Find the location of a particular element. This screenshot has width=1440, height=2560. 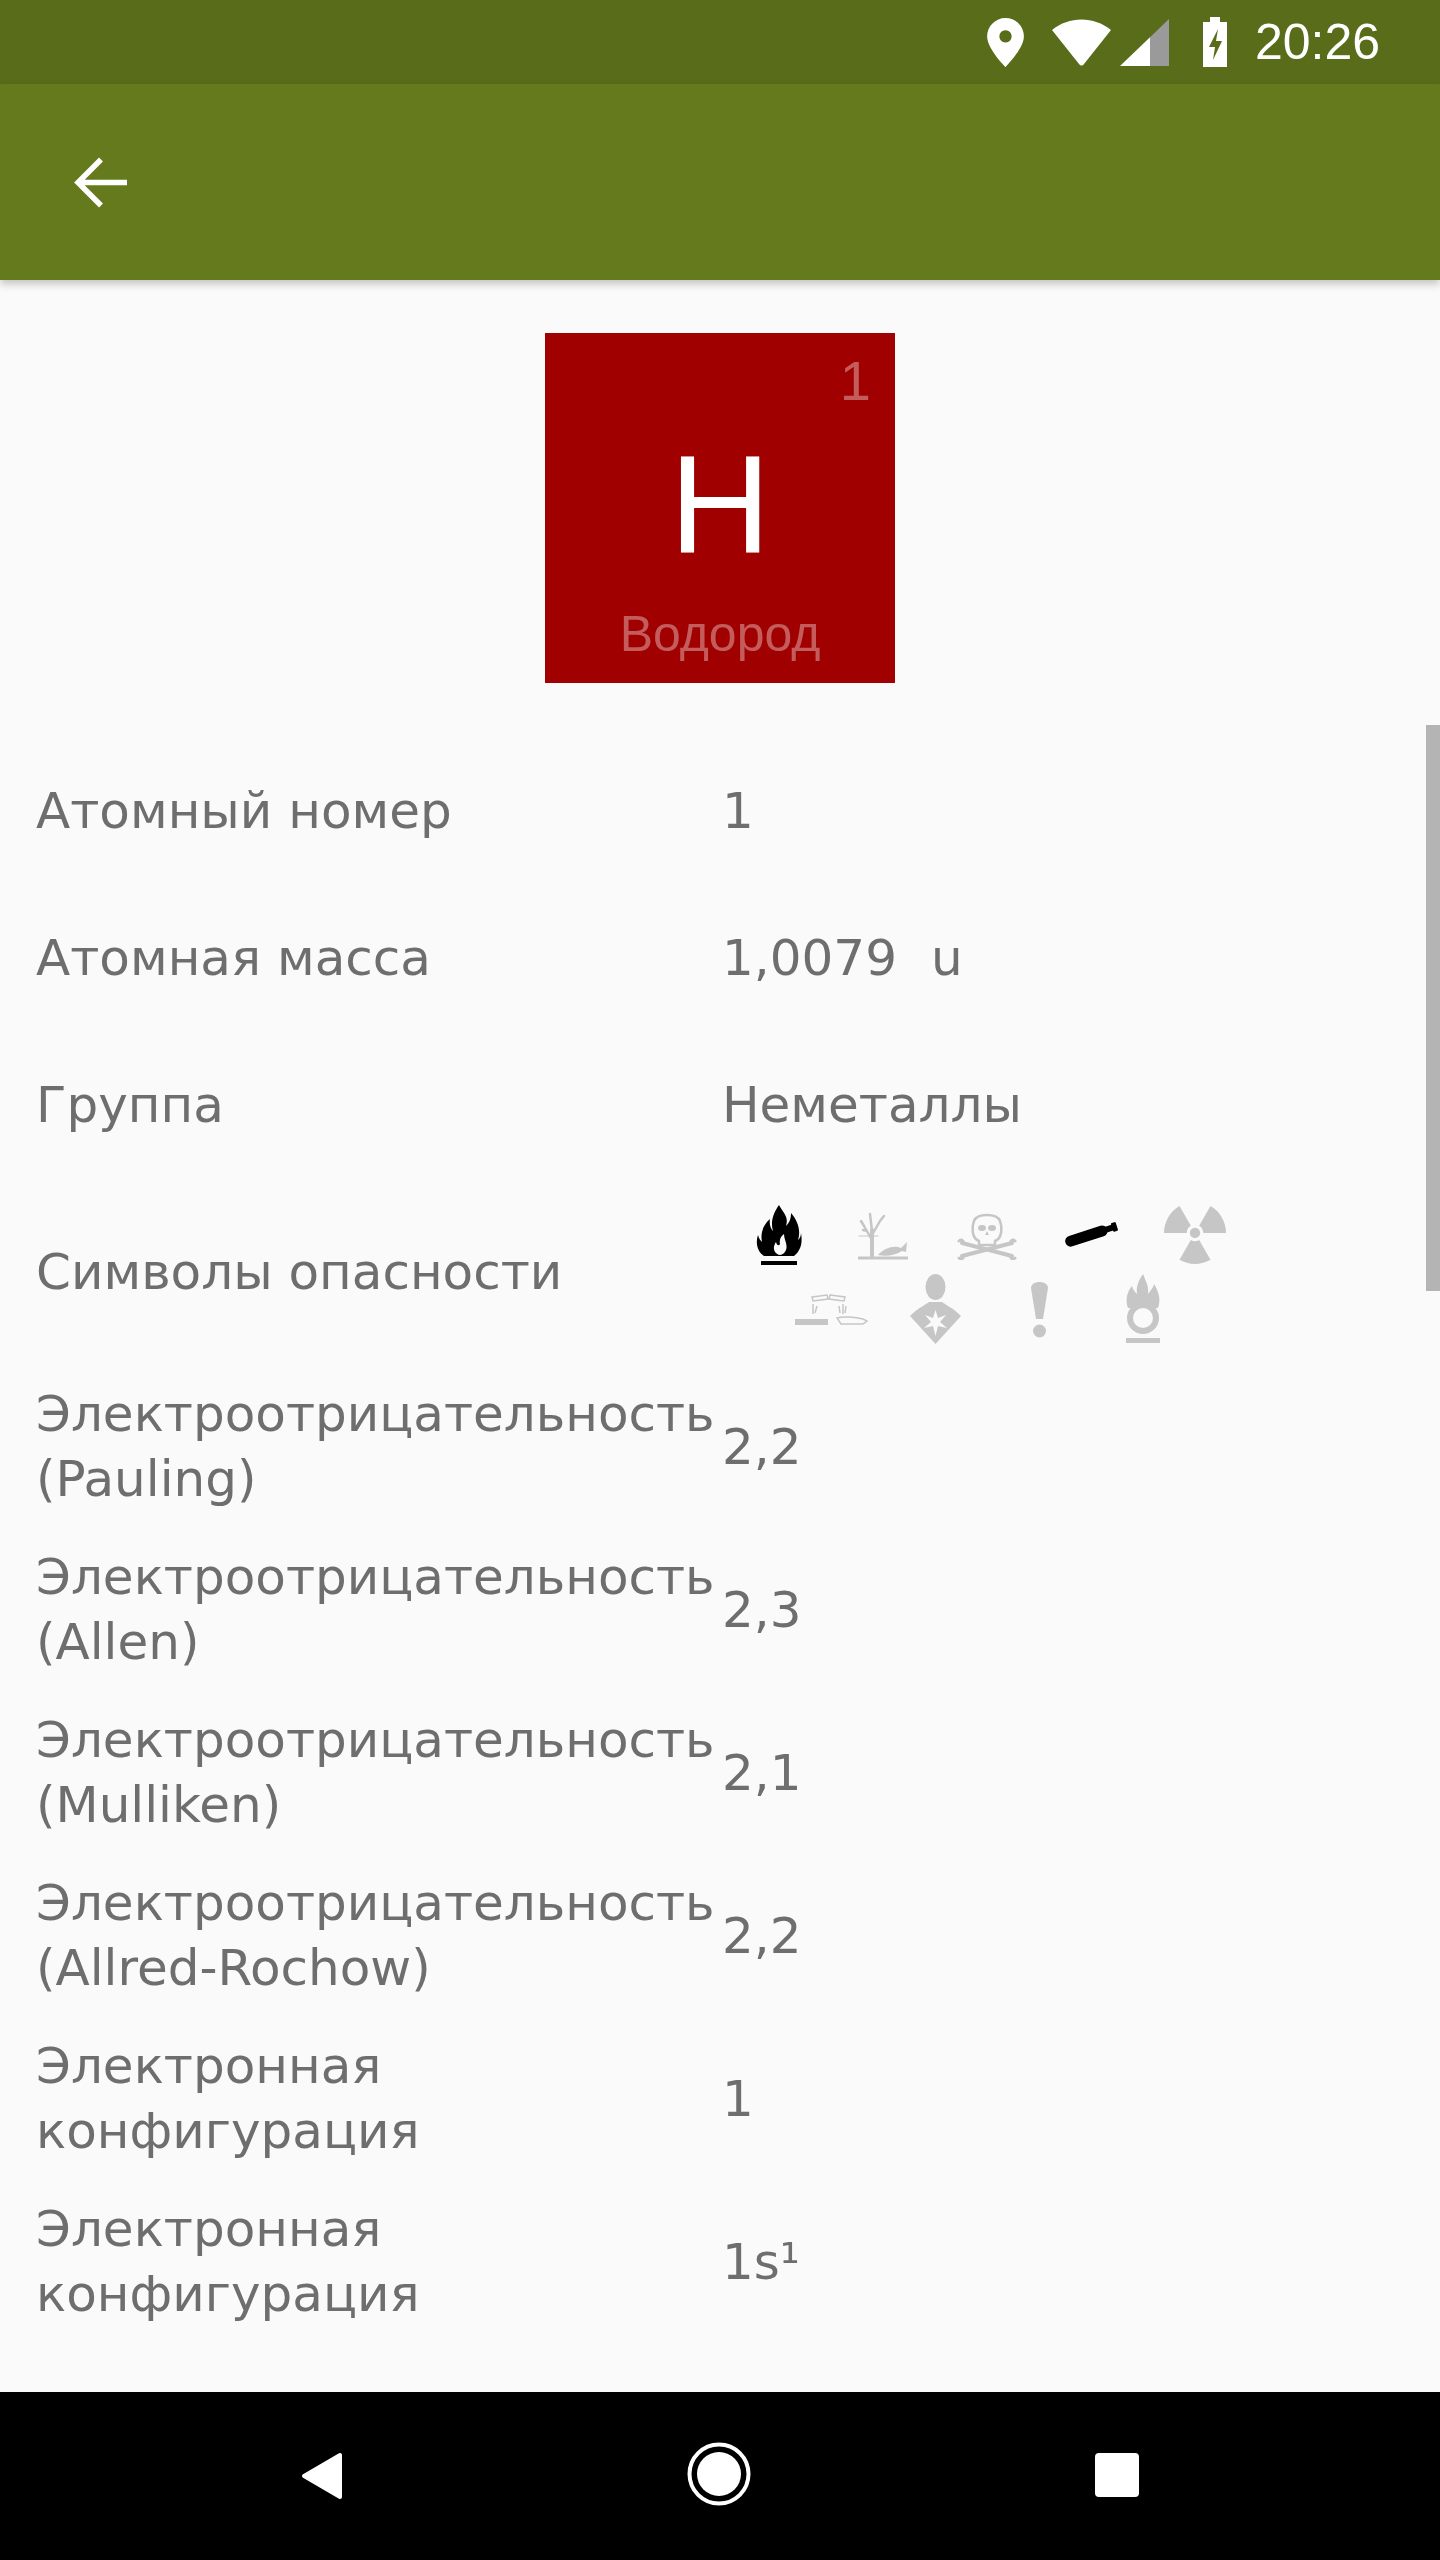

signal-icon is located at coordinates (1144, 42).